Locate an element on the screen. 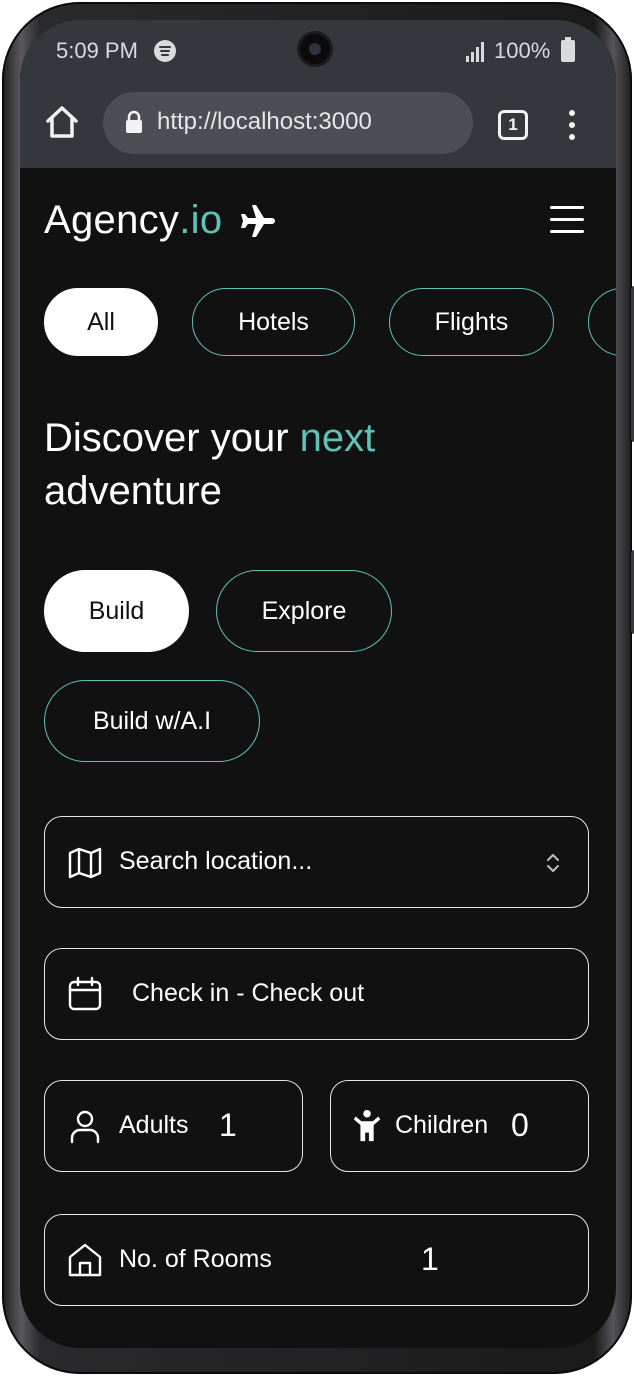 This screenshot has height=1376, width=634. hamburger-menu-icon is located at coordinates (567, 220).